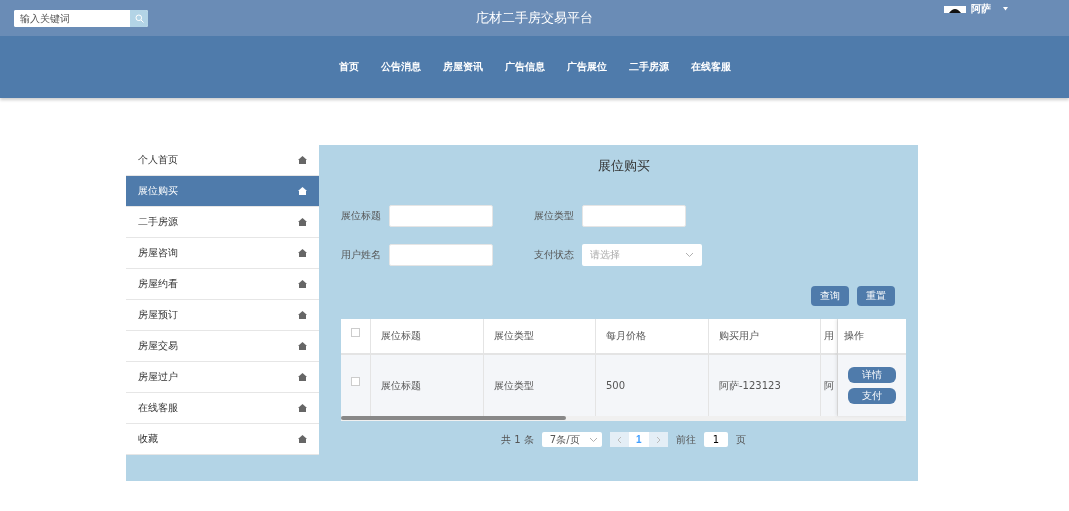 This screenshot has height=511, width=1069. What do you see at coordinates (586, 67) in the screenshot?
I see `nav-link: 广告展位` at bounding box center [586, 67].